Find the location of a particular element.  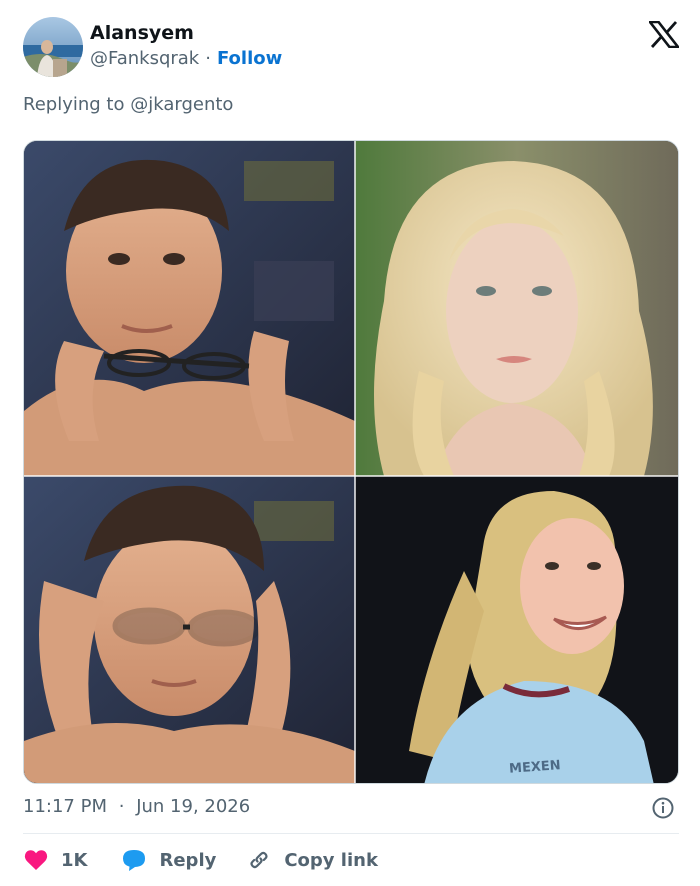

tweet-actions: 1K Reply Copy link is located at coordinates (200, 860).